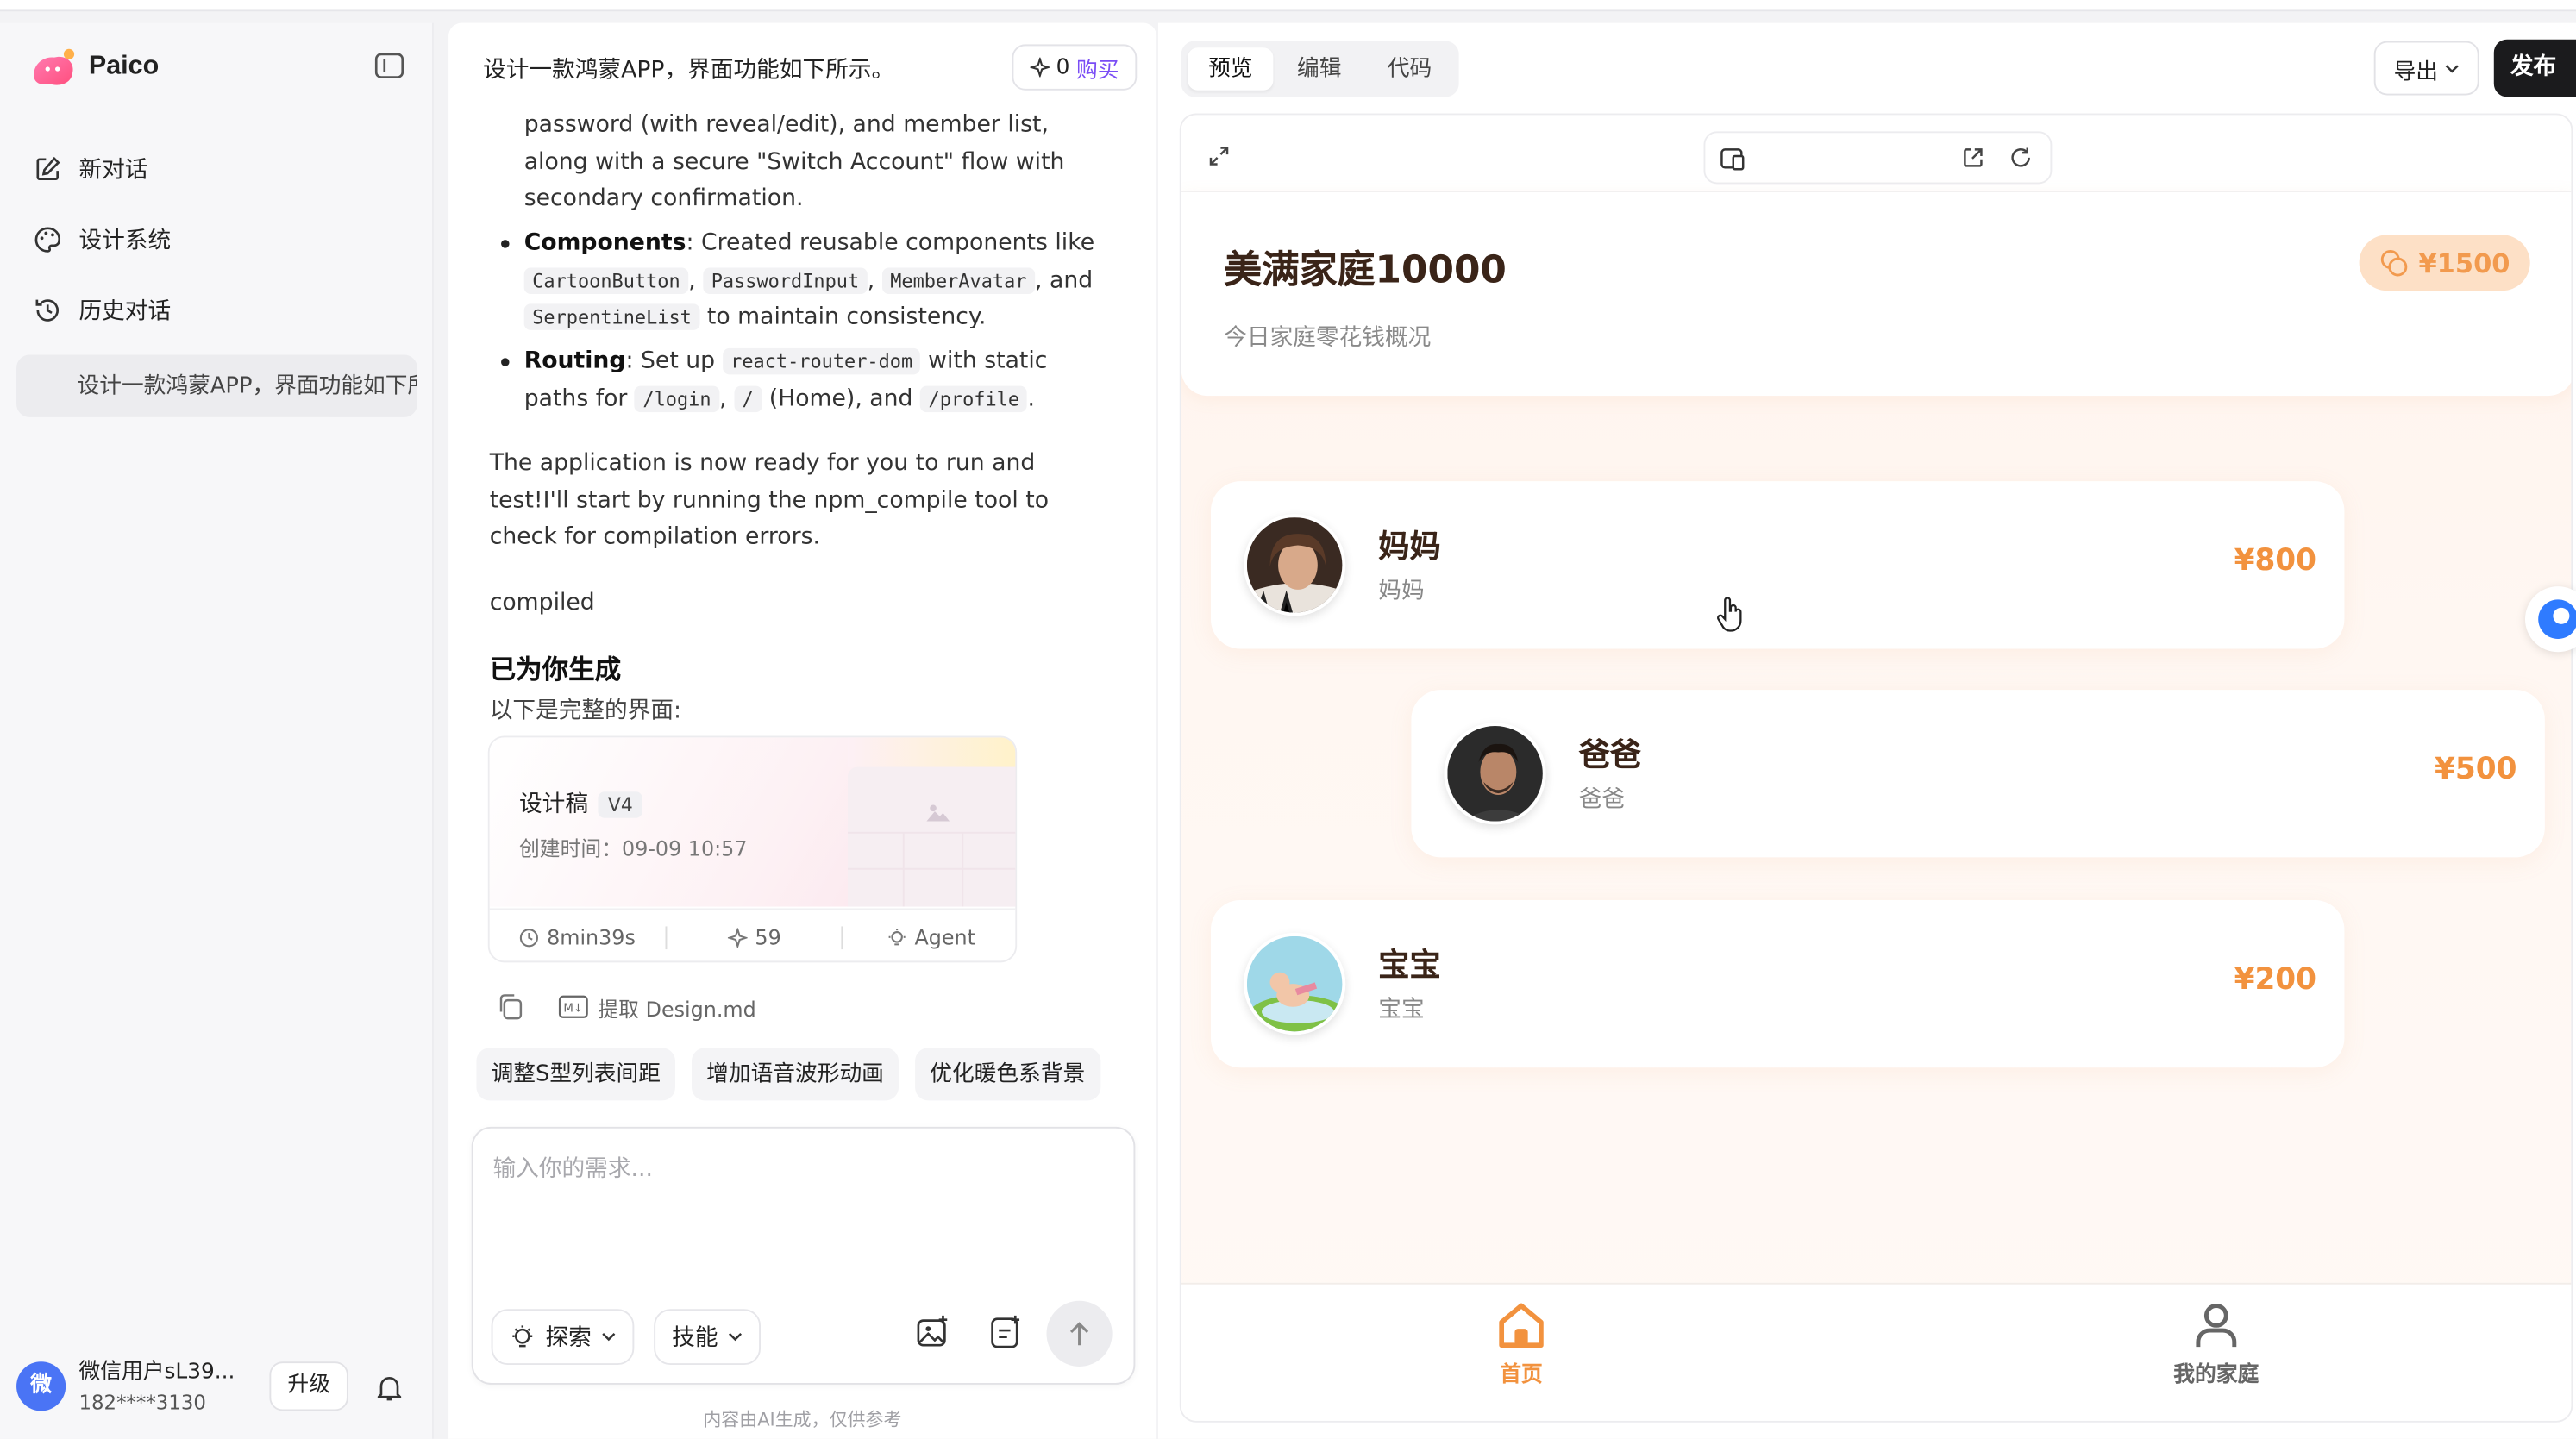 This screenshot has width=2576, height=1439. Describe the element at coordinates (125, 242) in the screenshot. I see `sidebar-item-label: 设计系统` at that location.